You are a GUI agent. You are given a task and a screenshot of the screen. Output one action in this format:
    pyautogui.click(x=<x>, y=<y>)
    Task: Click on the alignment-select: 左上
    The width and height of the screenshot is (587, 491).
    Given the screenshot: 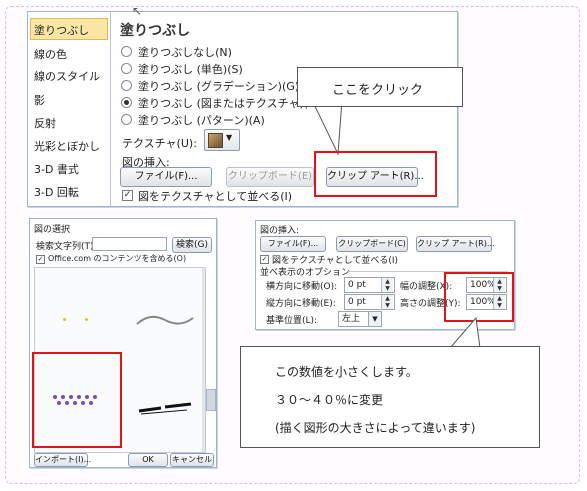 What is the action you would take?
    pyautogui.click(x=353, y=319)
    